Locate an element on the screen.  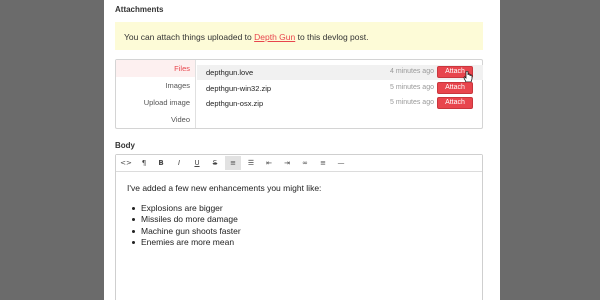
file-row: depthgun-osx.zip 5 minutes ago Attach is located at coordinates (340, 103).